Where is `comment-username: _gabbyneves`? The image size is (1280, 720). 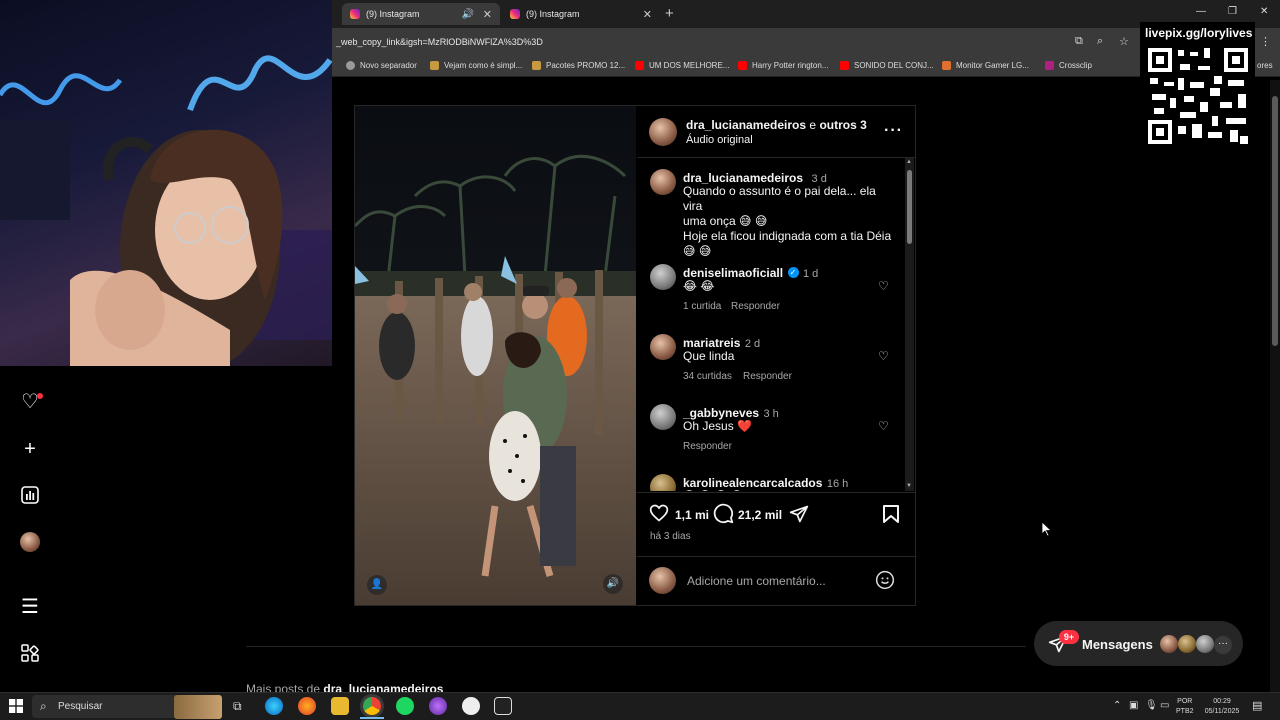
comment-username: _gabbyneves is located at coordinates (721, 413).